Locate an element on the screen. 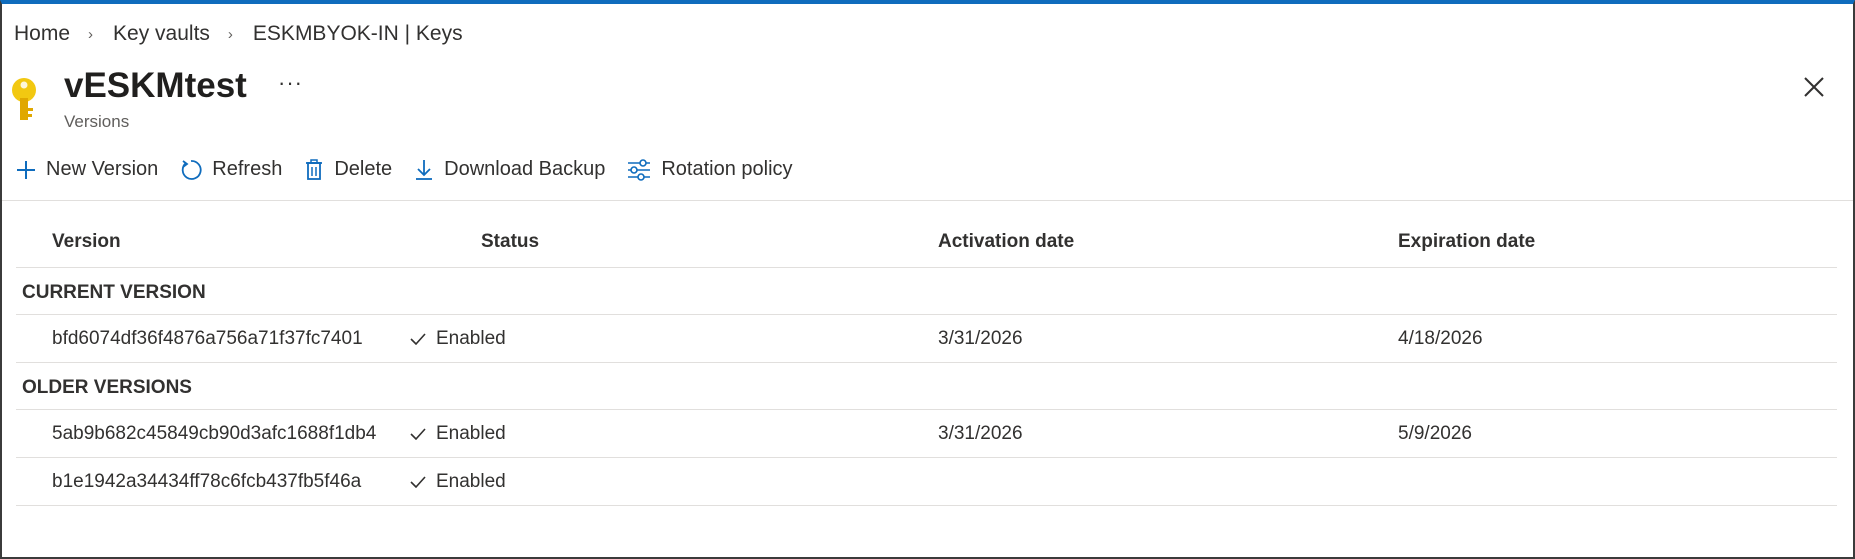  group-label: OLDER VERSIONS is located at coordinates (107, 387).